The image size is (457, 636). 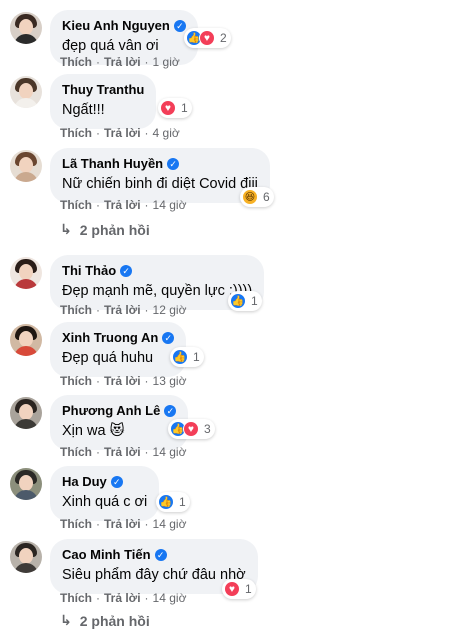 I want to click on commenter-name: Phương Anh Lê, so click(x=111, y=411).